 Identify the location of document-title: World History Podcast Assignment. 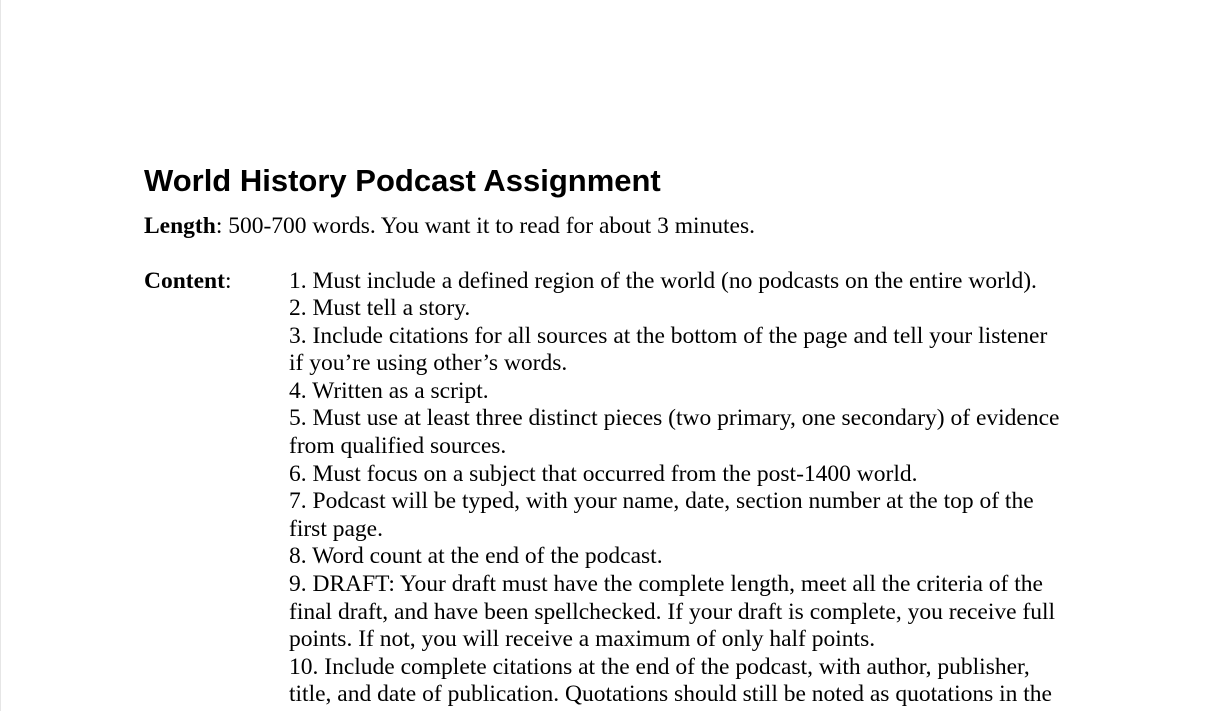
(402, 180).